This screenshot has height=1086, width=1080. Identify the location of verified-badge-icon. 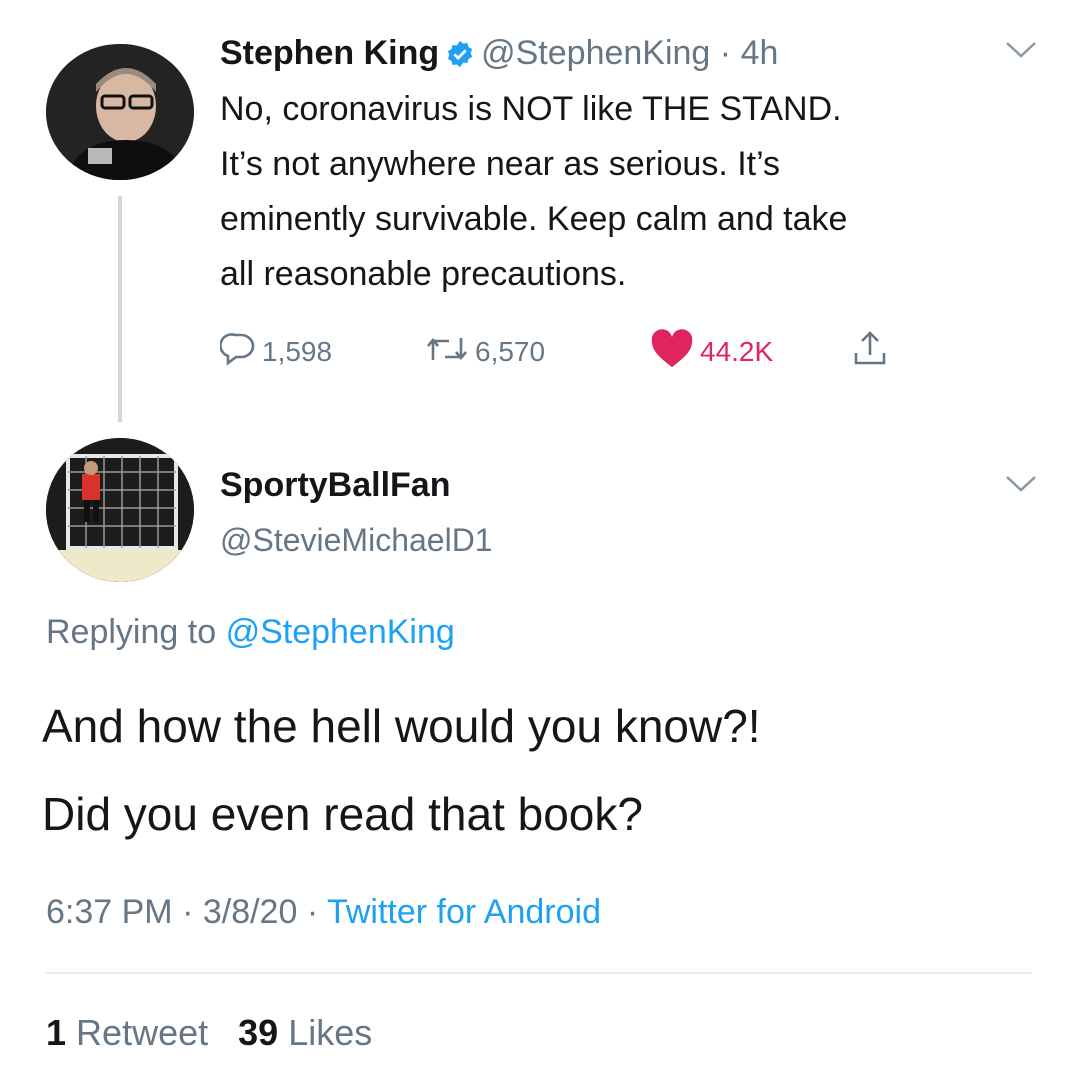
(460, 51).